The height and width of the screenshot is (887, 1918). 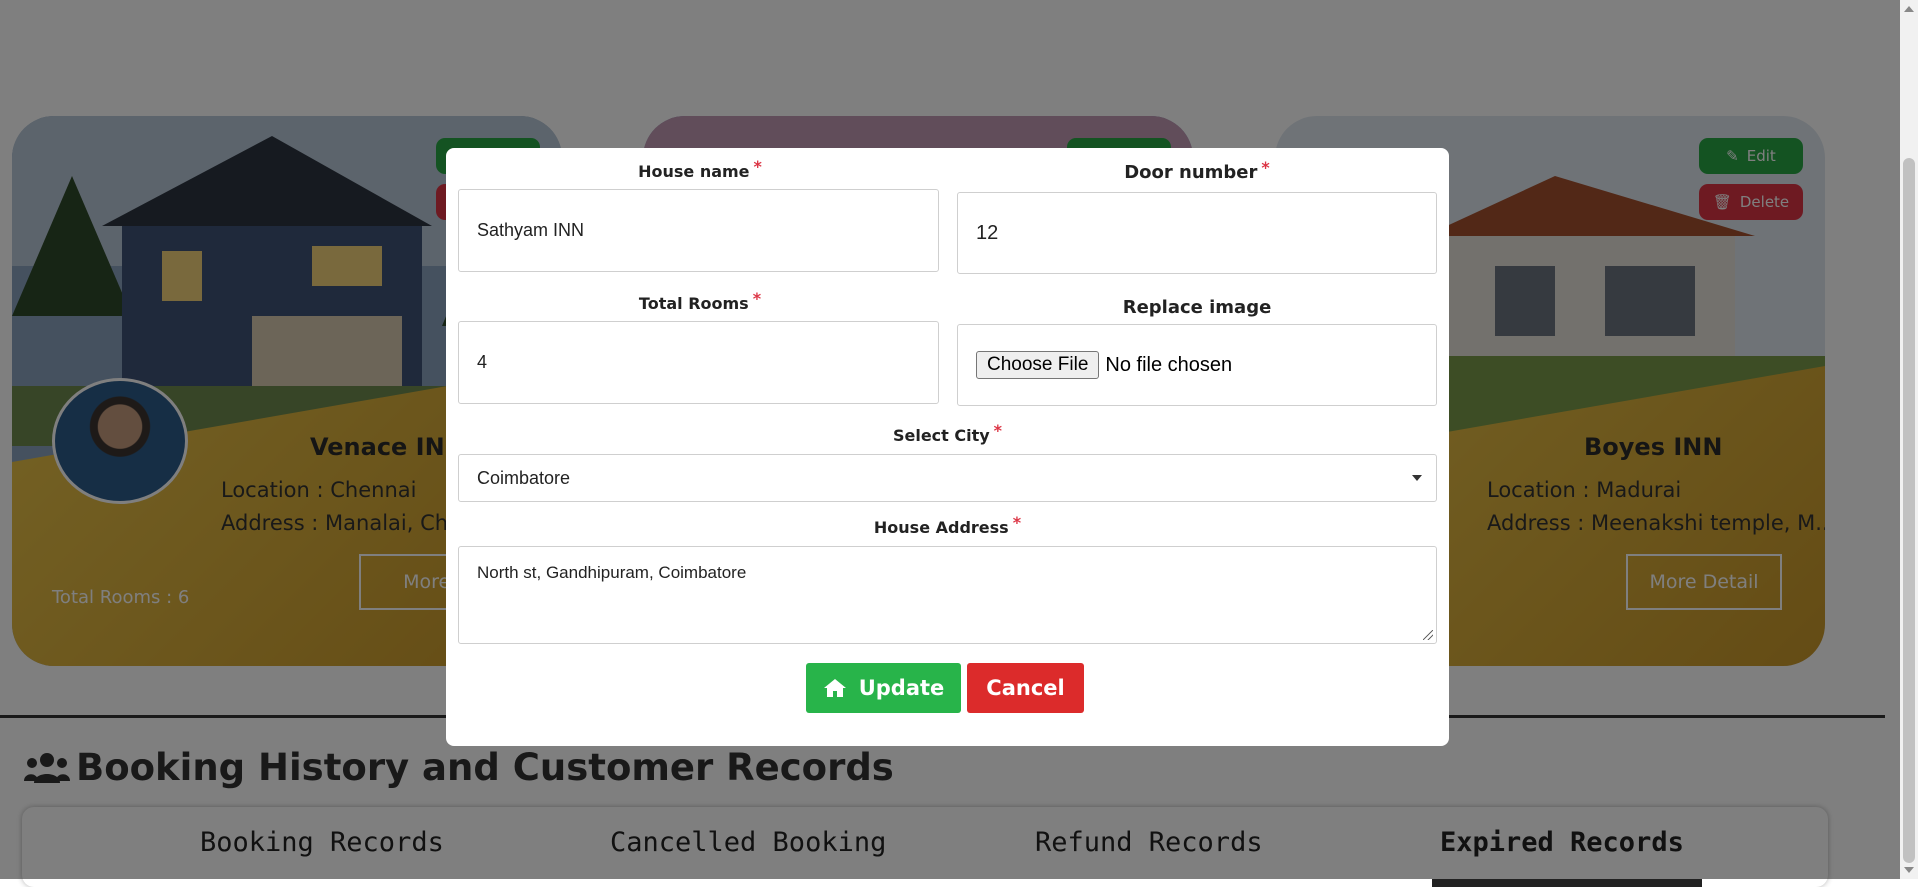 I want to click on active-tab-indicator, so click(x=1567, y=883).